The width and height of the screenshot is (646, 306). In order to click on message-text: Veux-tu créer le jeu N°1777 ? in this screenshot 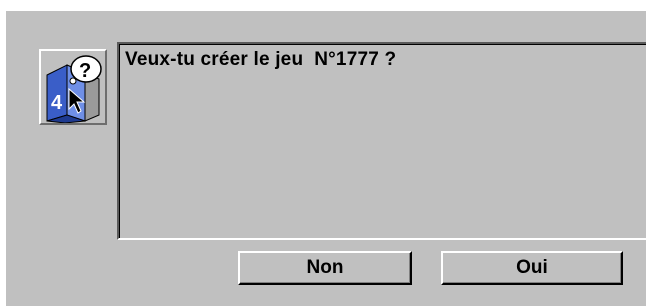, I will do `click(261, 59)`.